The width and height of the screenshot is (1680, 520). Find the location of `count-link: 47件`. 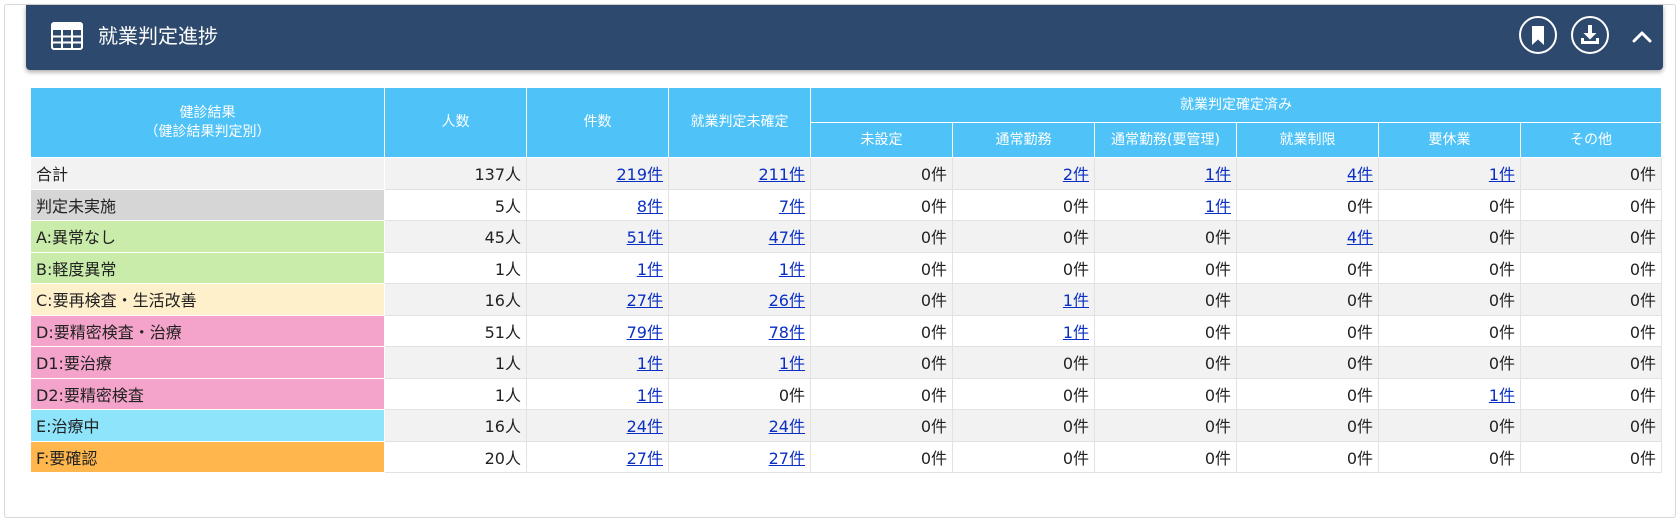

count-link: 47件 is located at coordinates (787, 237).